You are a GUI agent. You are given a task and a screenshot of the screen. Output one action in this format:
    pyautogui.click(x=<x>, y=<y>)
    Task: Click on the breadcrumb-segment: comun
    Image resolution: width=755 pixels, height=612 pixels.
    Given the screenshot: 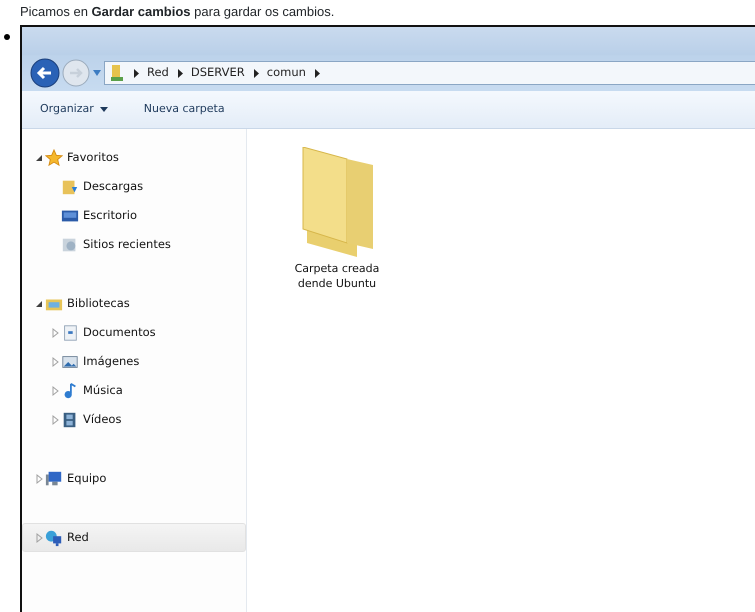 What is the action you would take?
    pyautogui.click(x=286, y=73)
    